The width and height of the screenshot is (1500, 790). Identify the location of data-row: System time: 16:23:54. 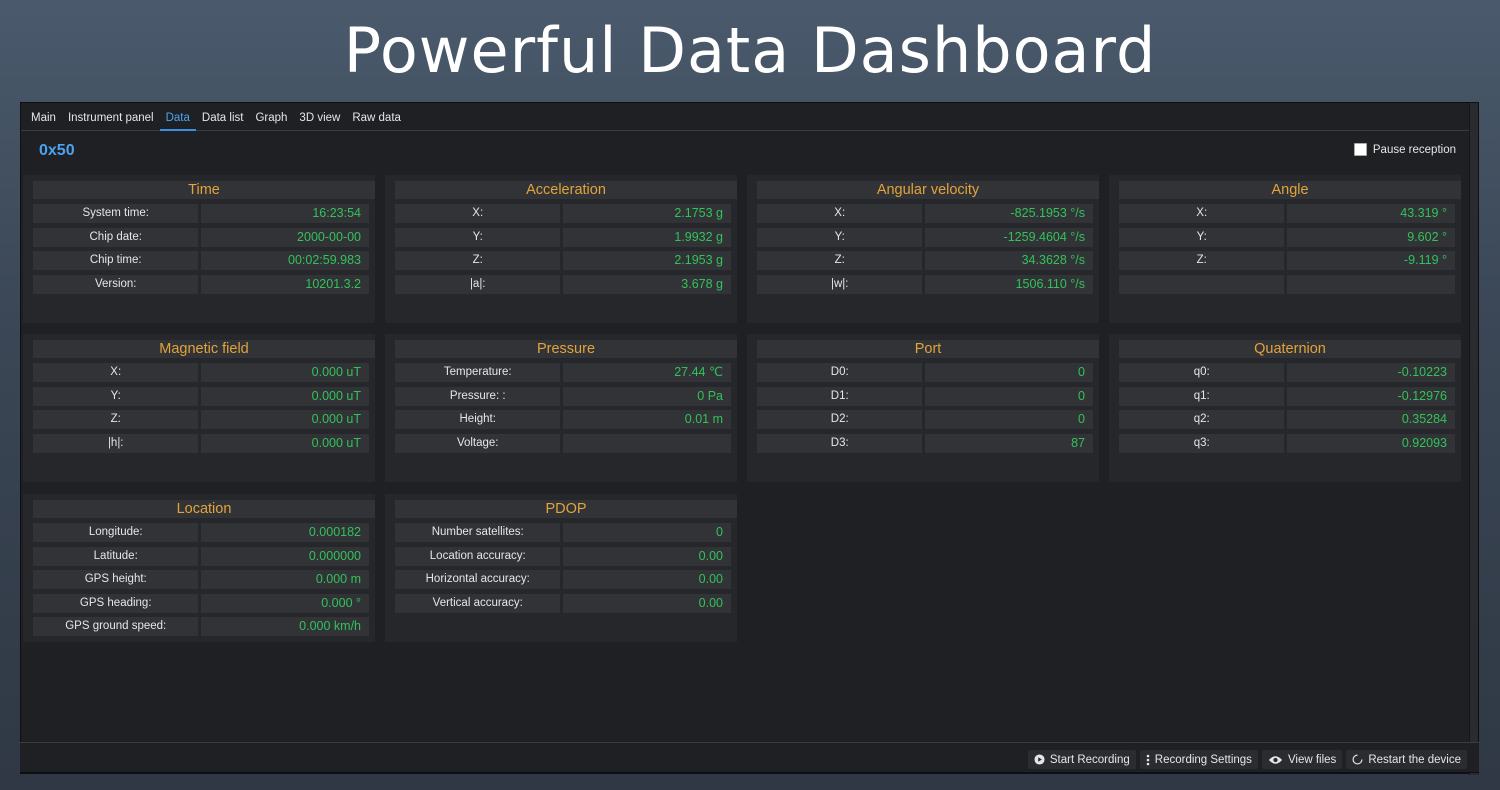
(201, 213).